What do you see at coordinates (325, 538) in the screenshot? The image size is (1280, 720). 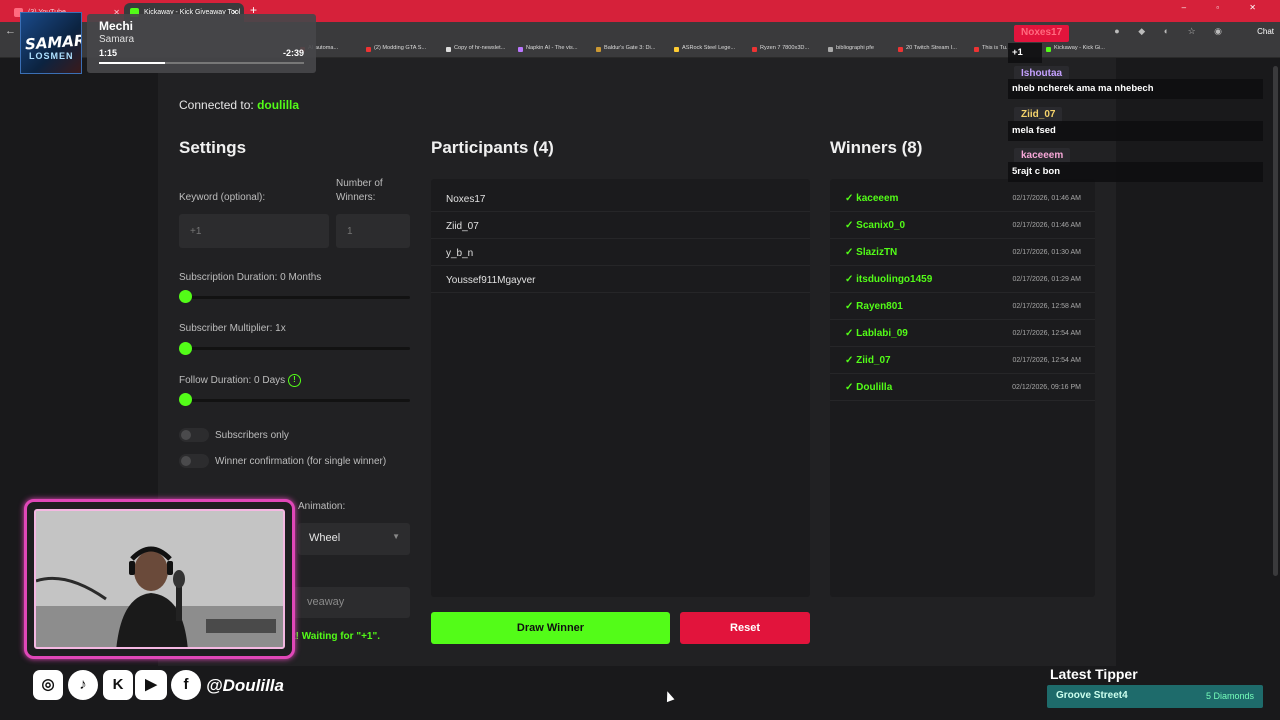 I see `animation-selected-value: Wheel` at bounding box center [325, 538].